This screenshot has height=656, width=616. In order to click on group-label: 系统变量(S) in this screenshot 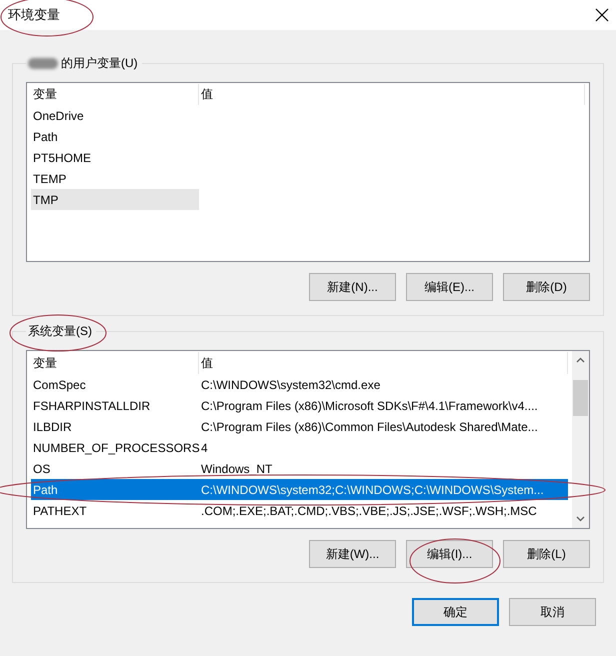, I will do `click(60, 331)`.